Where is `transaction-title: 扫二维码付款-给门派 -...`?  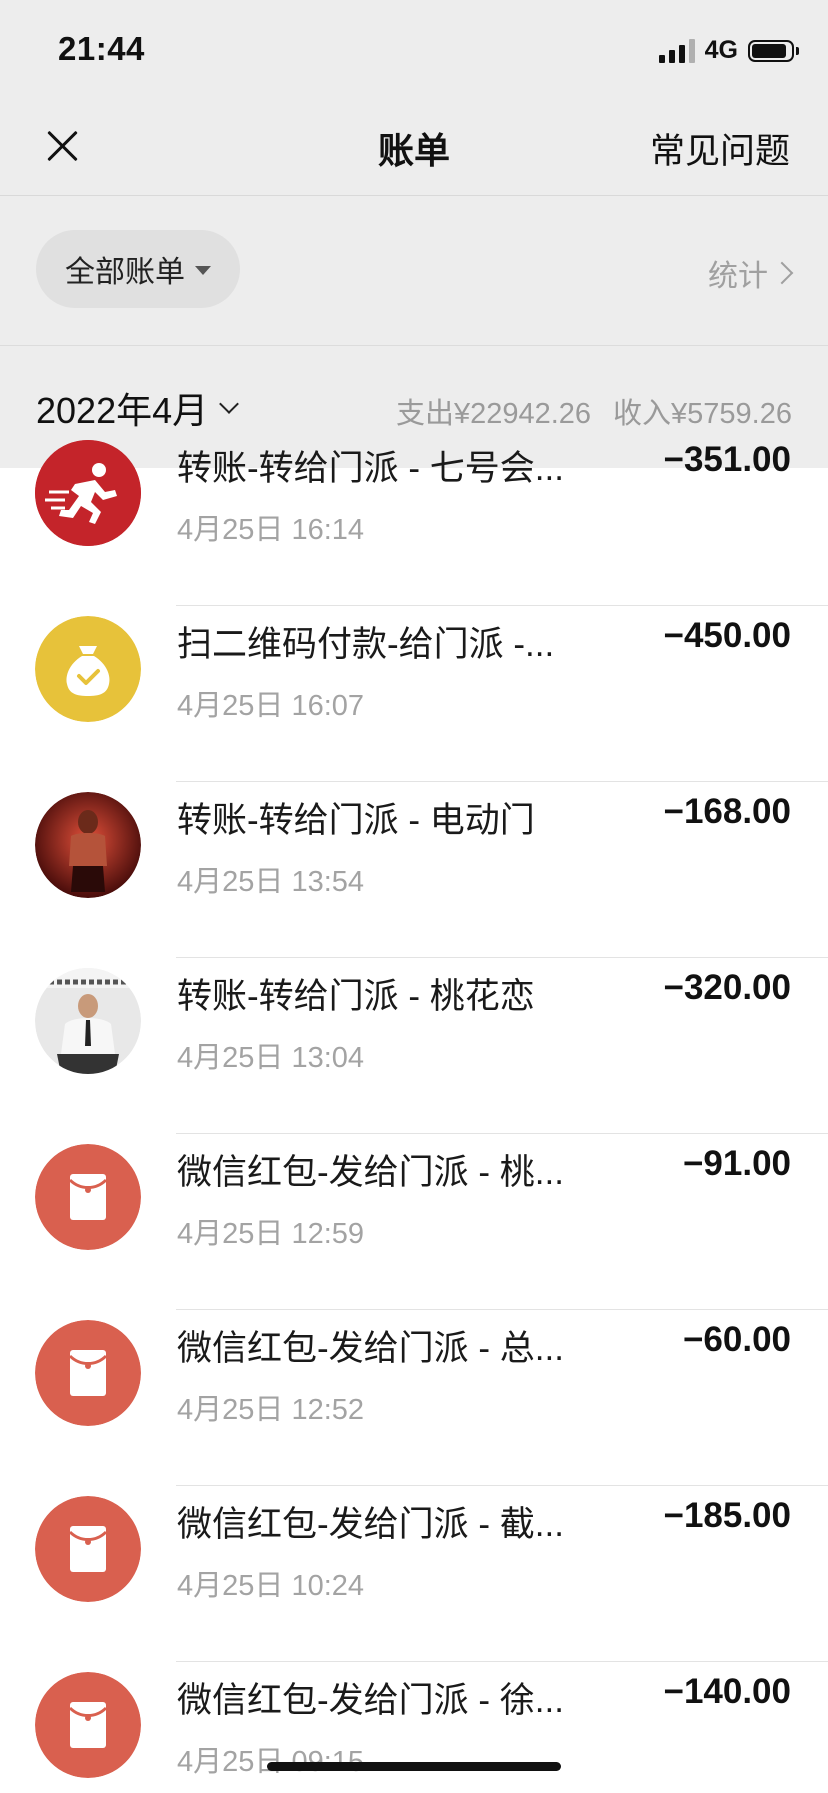
transaction-title: 扫二维码付款-给门派 -... is located at coordinates (366, 644).